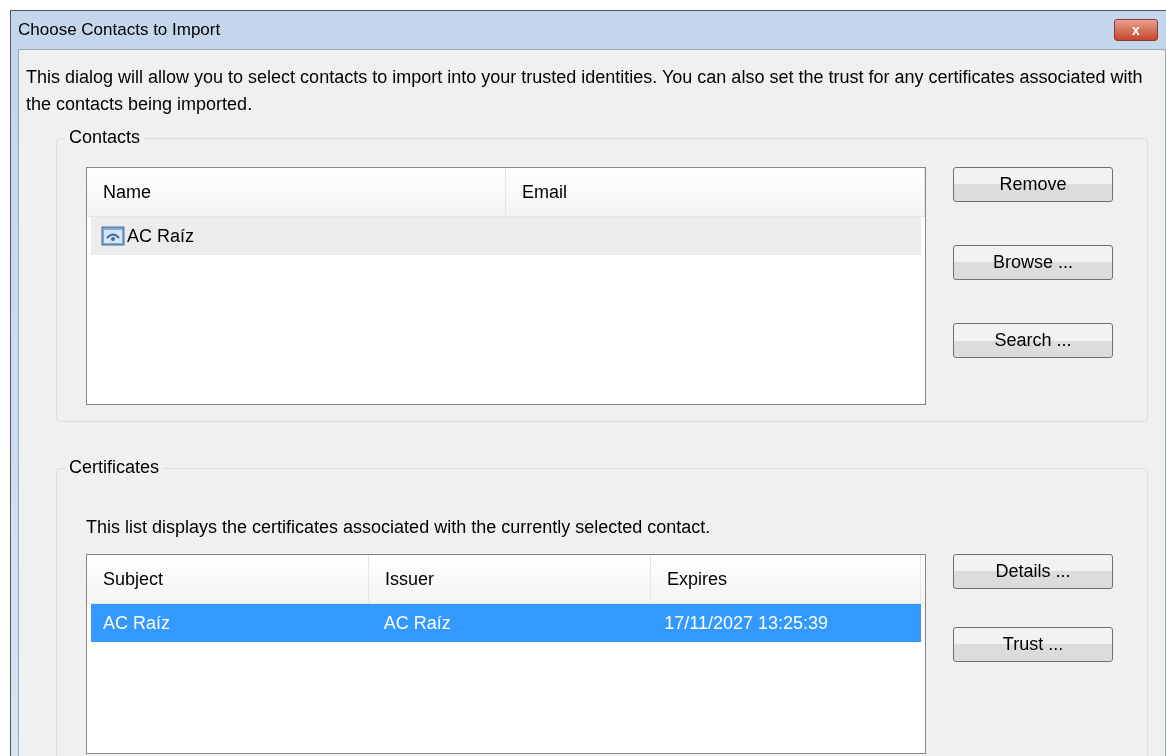 Image resolution: width=1166 pixels, height=756 pixels. What do you see at coordinates (746, 623) in the screenshot?
I see `table-cell: 17/11/2027 13:25:39` at bounding box center [746, 623].